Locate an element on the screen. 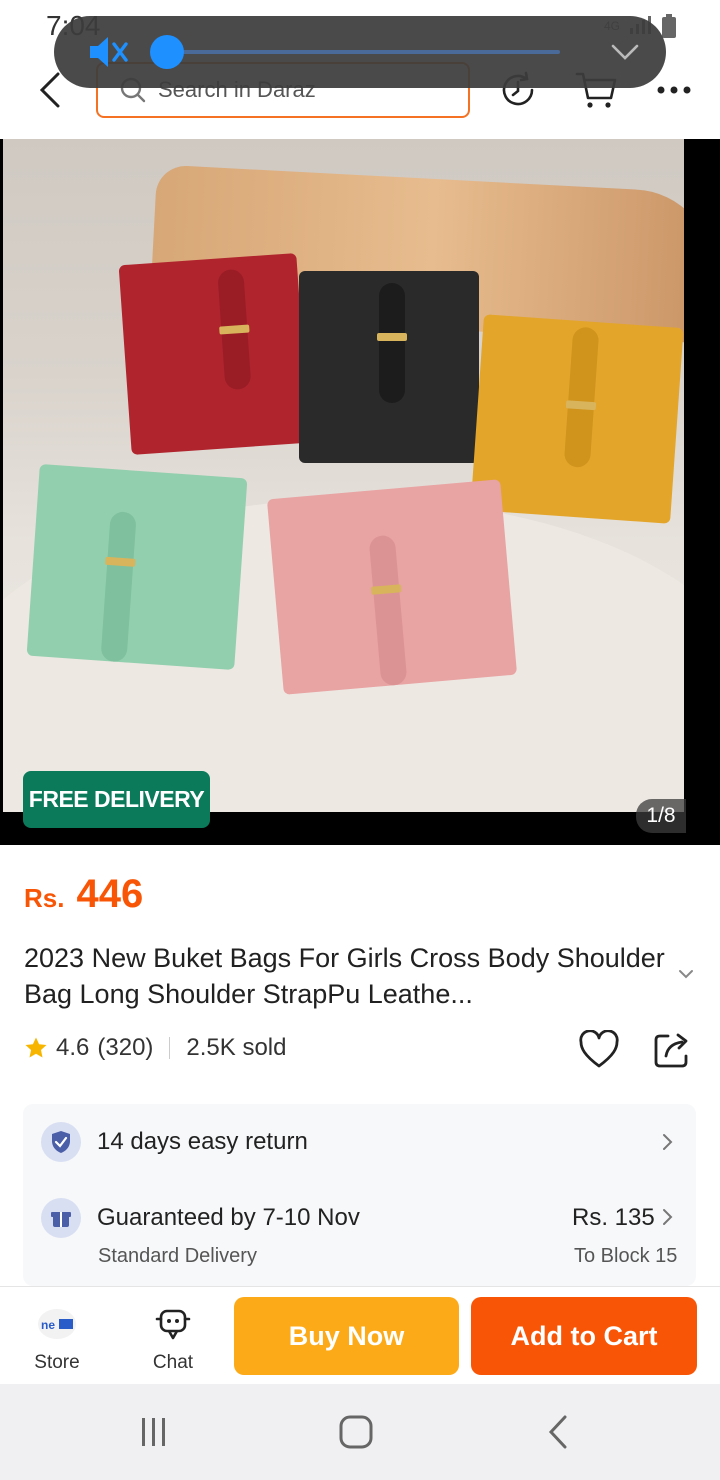  buy-now-button: Buy Now is located at coordinates (346, 1336).